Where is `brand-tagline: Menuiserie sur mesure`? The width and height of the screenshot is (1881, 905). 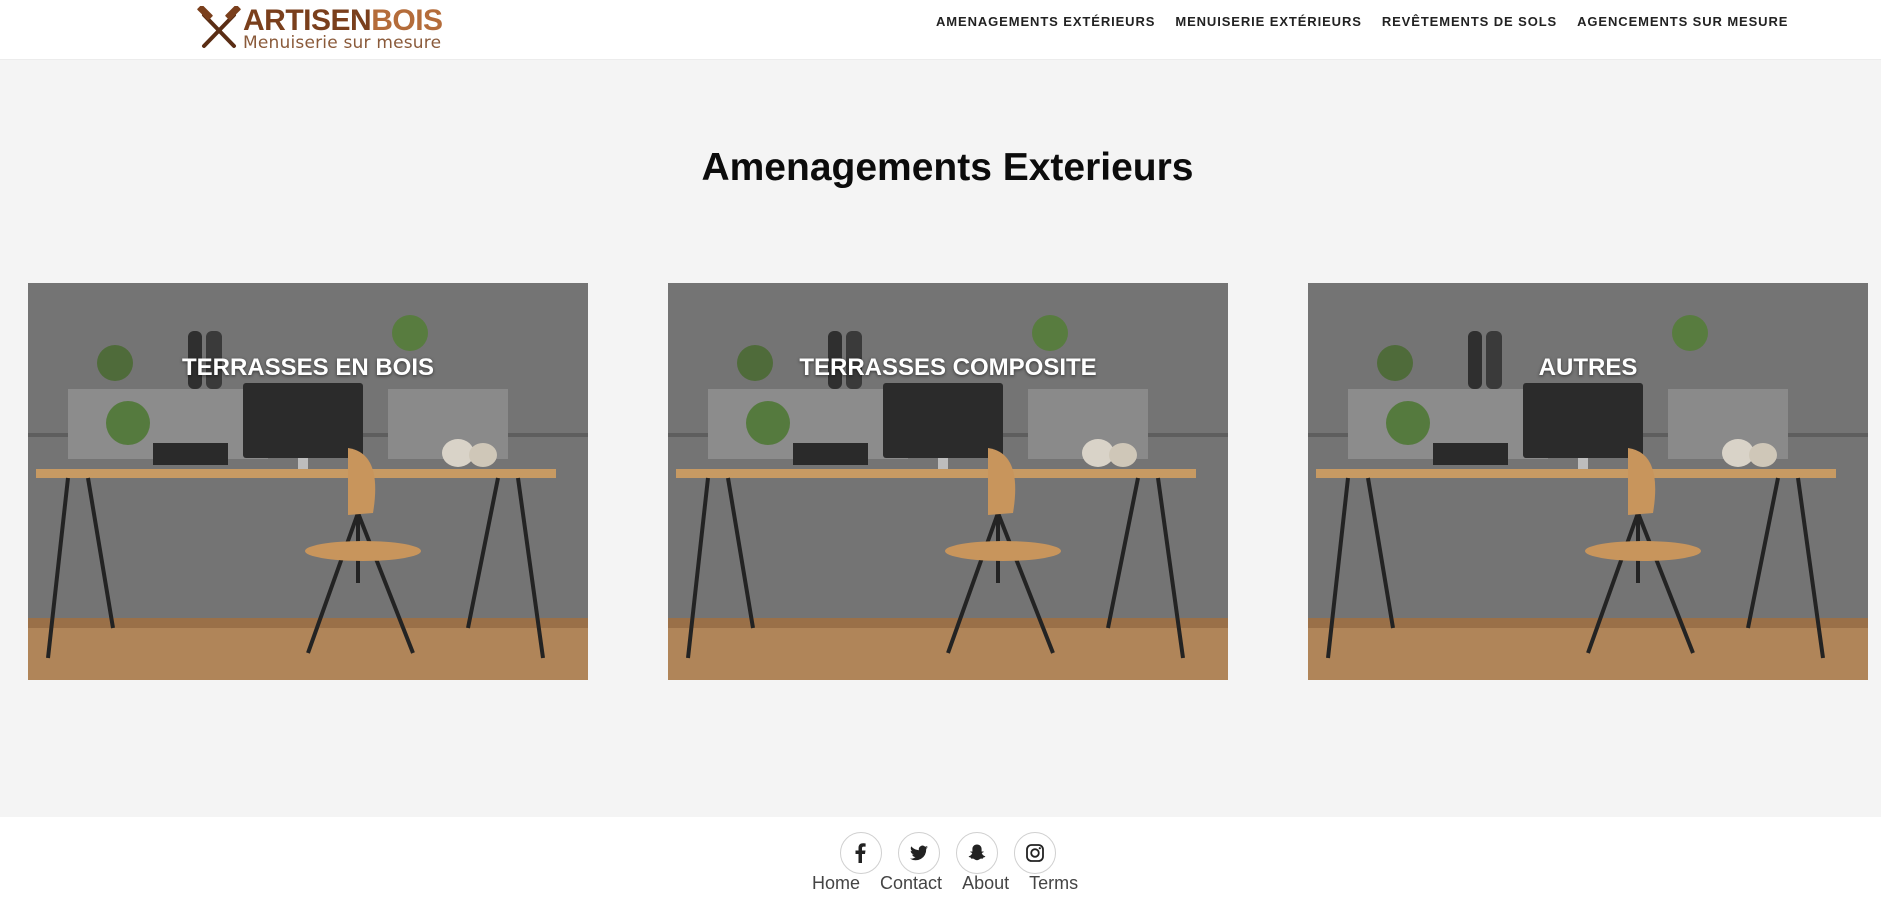 brand-tagline: Menuiserie sur mesure is located at coordinates (342, 43).